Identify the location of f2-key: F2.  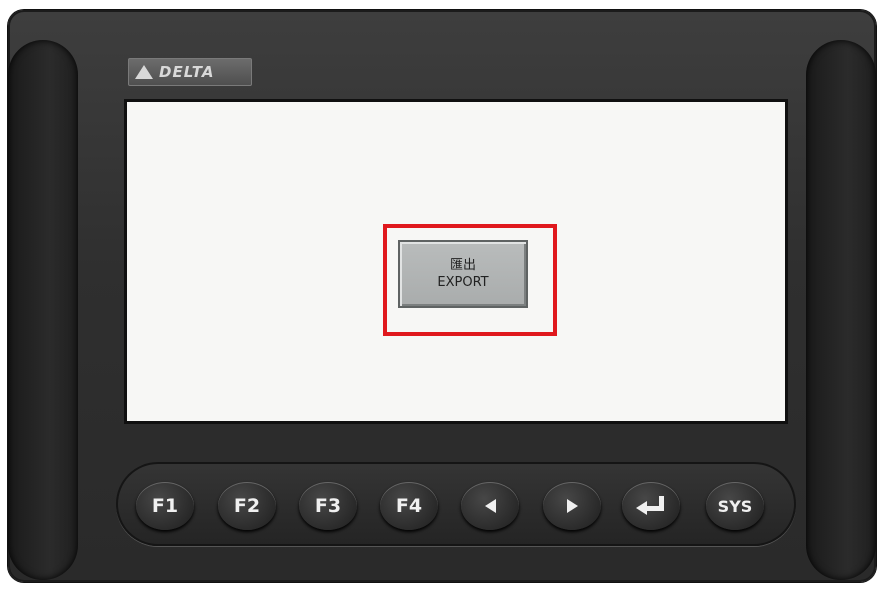
(247, 506).